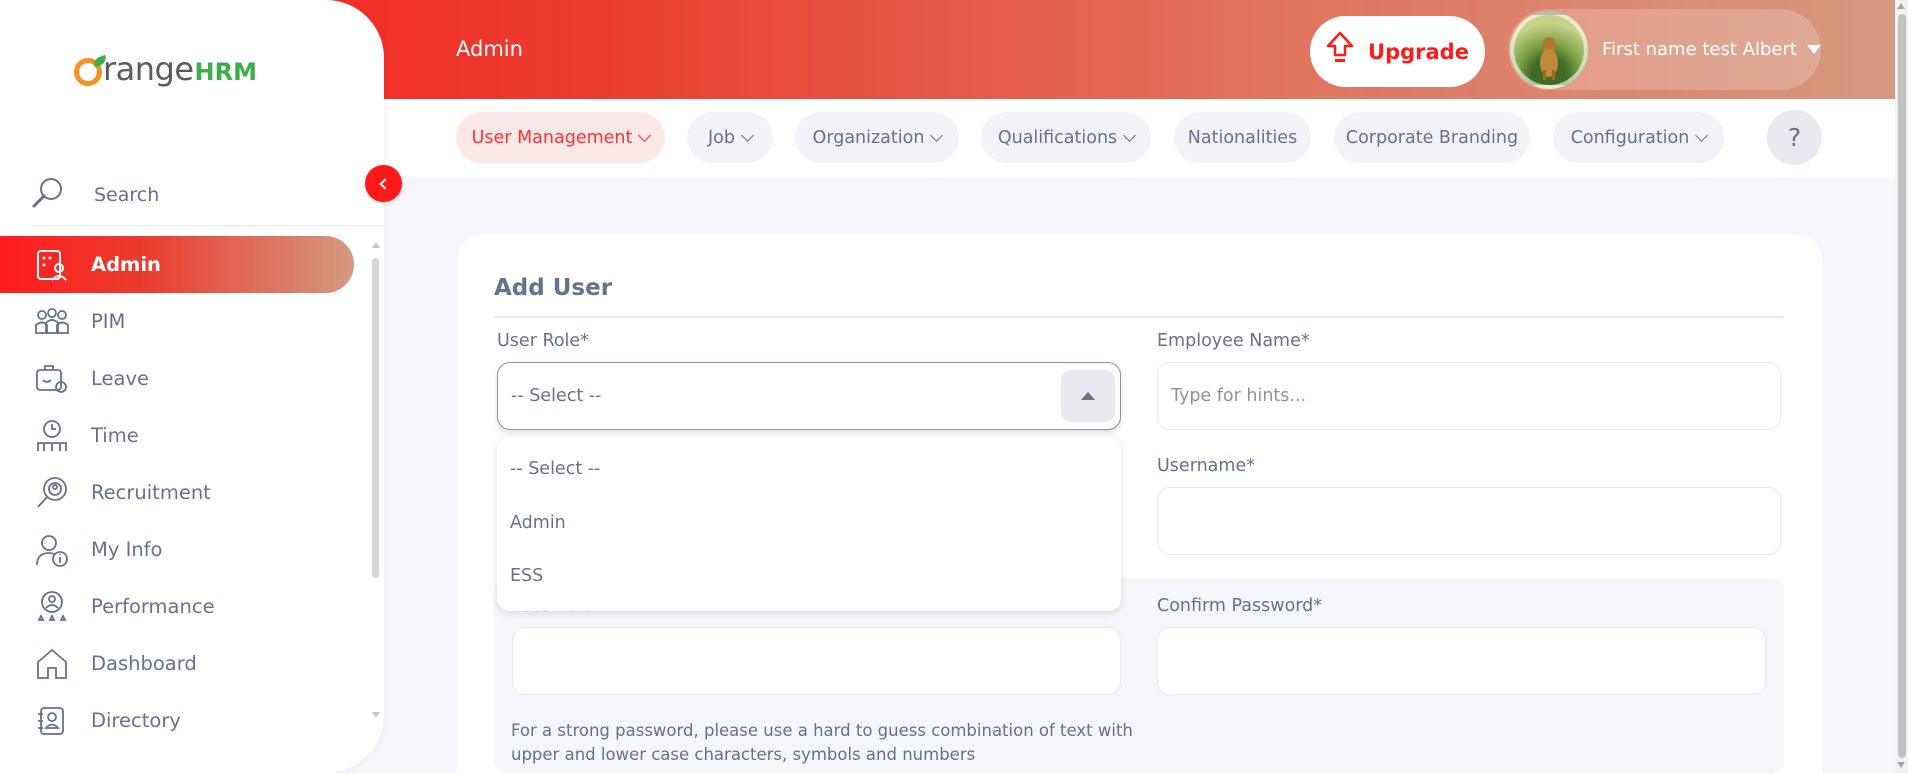  What do you see at coordinates (816, 661) in the screenshot?
I see `password-input` at bounding box center [816, 661].